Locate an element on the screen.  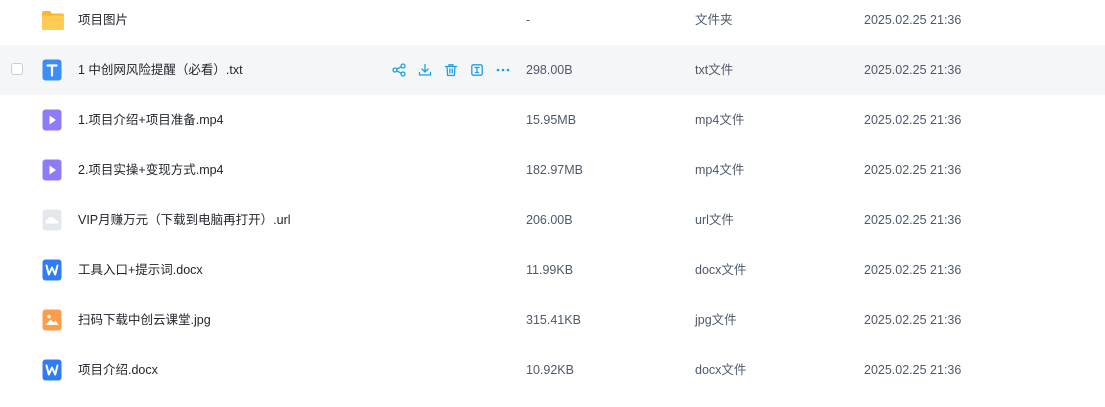
rename-icon is located at coordinates (477, 70).